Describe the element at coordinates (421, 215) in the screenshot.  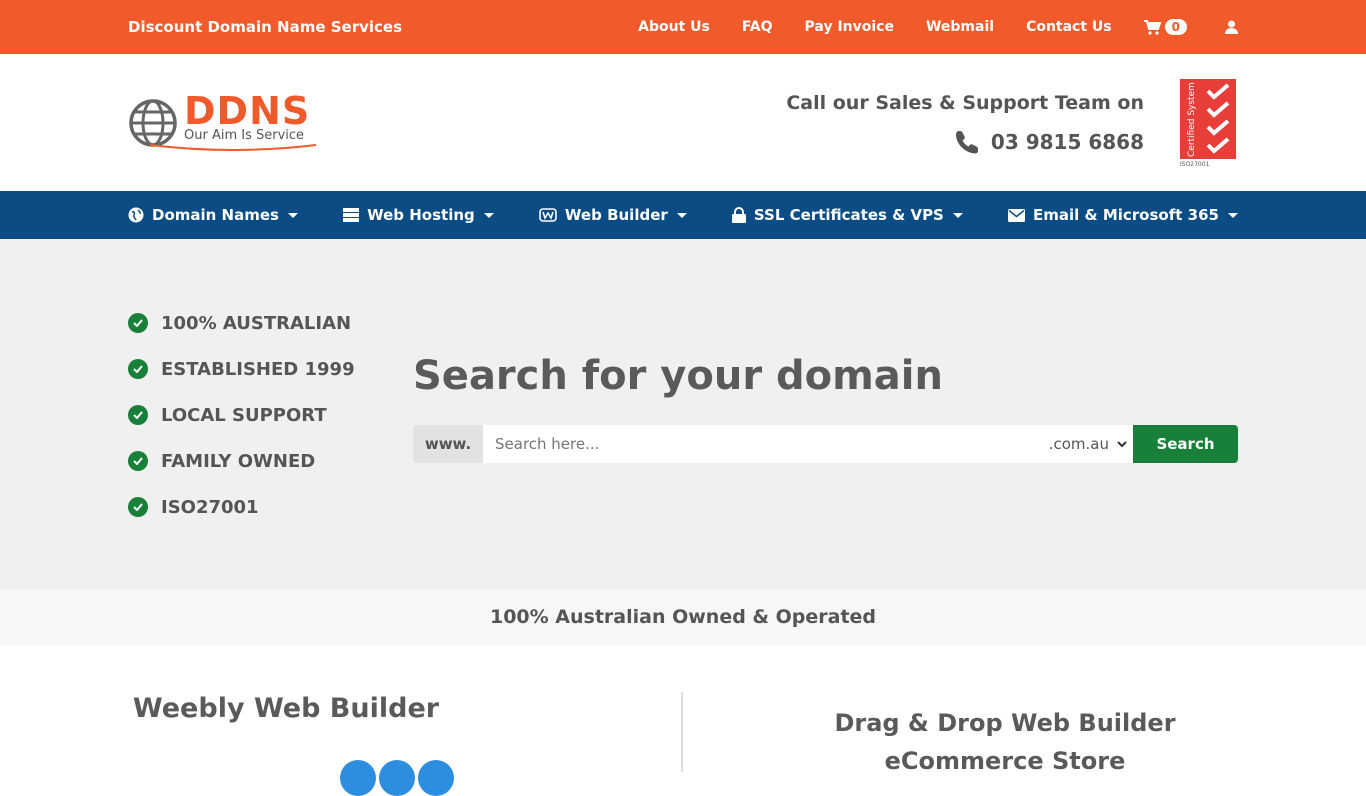
I see `nav-label: Web Hosting` at that location.